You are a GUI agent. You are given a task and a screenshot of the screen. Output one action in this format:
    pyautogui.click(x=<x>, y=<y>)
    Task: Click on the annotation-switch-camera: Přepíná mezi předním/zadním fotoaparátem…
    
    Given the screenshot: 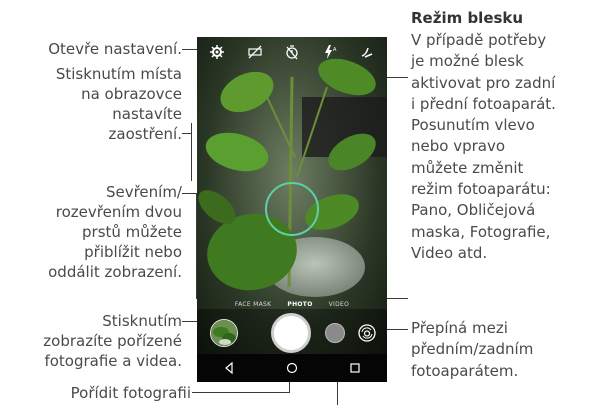 What is the action you would take?
    pyautogui.click(x=472, y=349)
    